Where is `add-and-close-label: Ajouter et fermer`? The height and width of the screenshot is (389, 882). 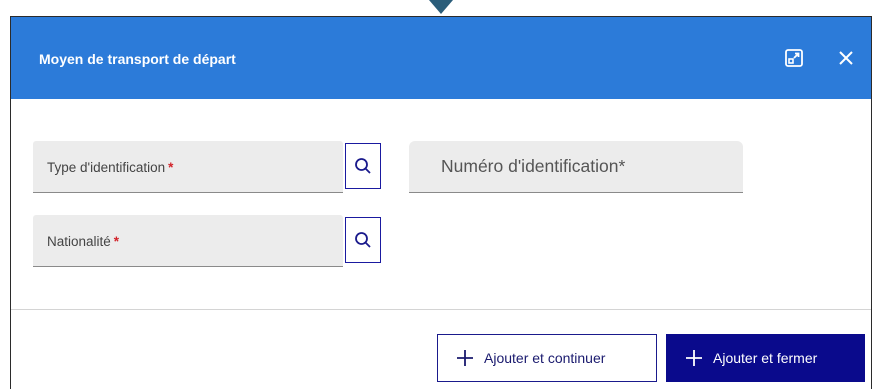
add-and-close-label: Ajouter et fermer is located at coordinates (765, 358).